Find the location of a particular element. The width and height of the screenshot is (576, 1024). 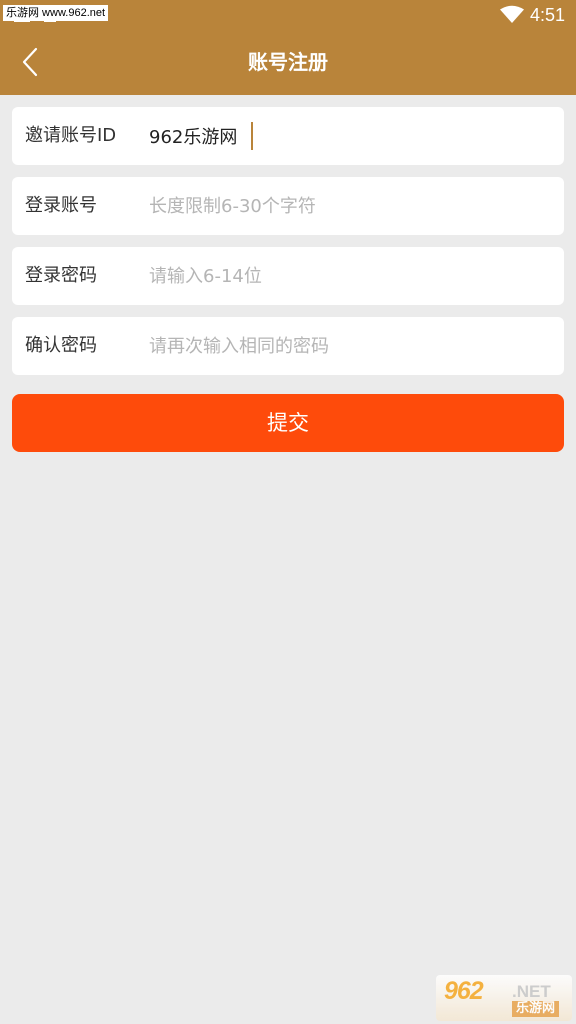

watermark-logo-suffix: .NET is located at coordinates (531, 991).